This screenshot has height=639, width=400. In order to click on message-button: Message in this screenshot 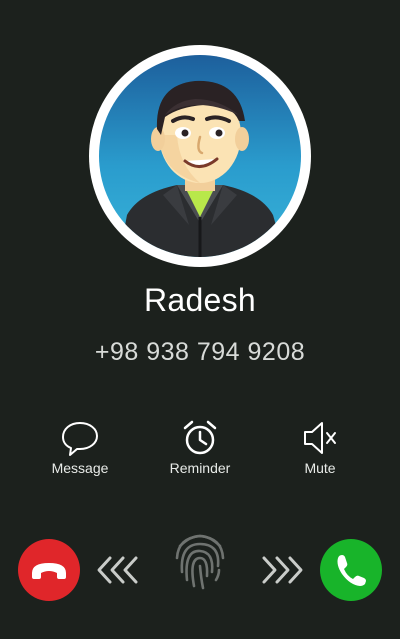, I will do `click(80, 450)`.